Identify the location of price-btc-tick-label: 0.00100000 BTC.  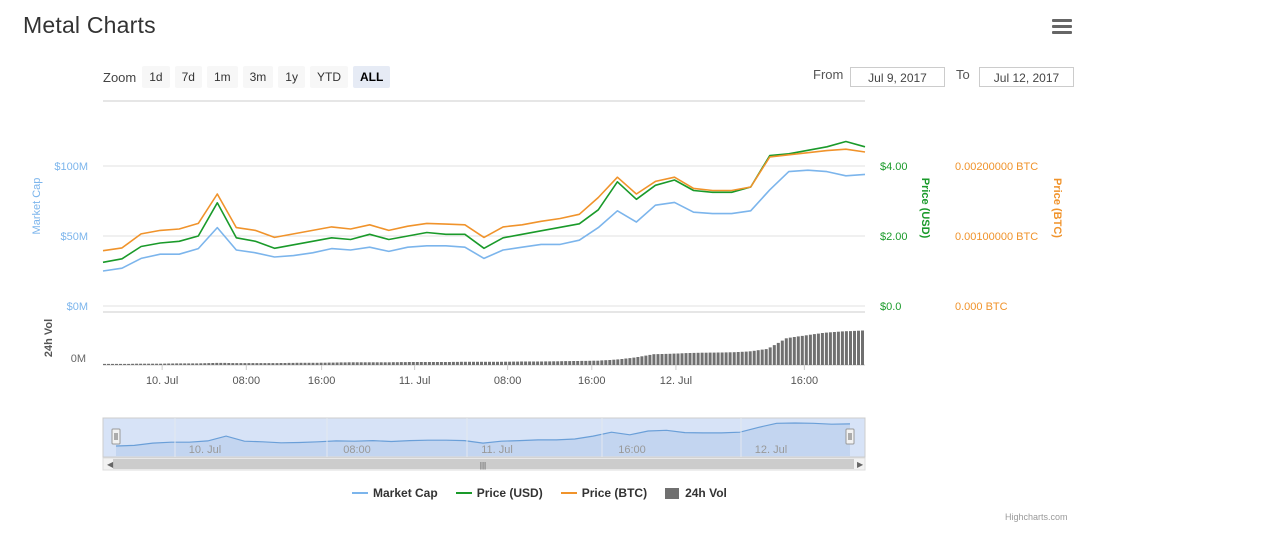
(996, 237).